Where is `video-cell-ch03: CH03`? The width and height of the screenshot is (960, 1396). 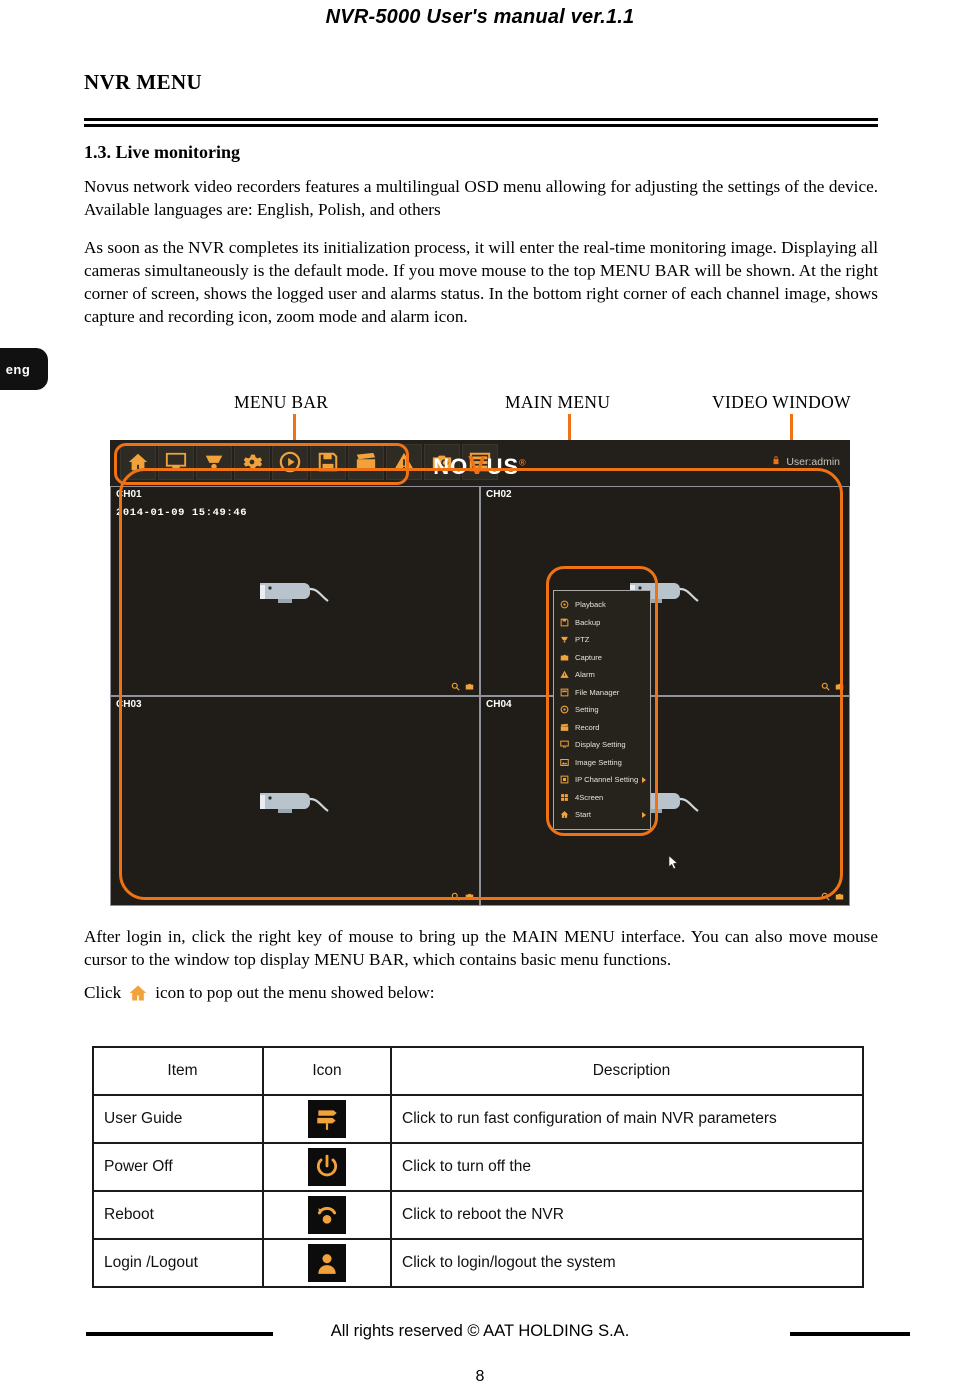 video-cell-ch03: CH03 is located at coordinates (295, 801).